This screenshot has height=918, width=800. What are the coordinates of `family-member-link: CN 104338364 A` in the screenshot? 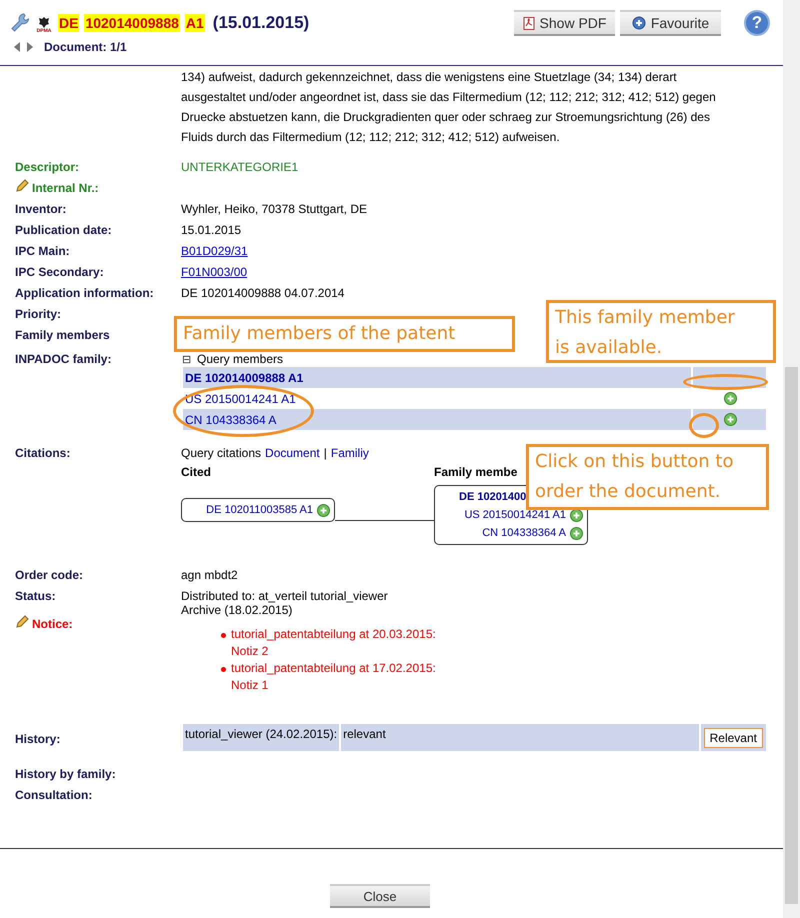 It's located at (230, 419).